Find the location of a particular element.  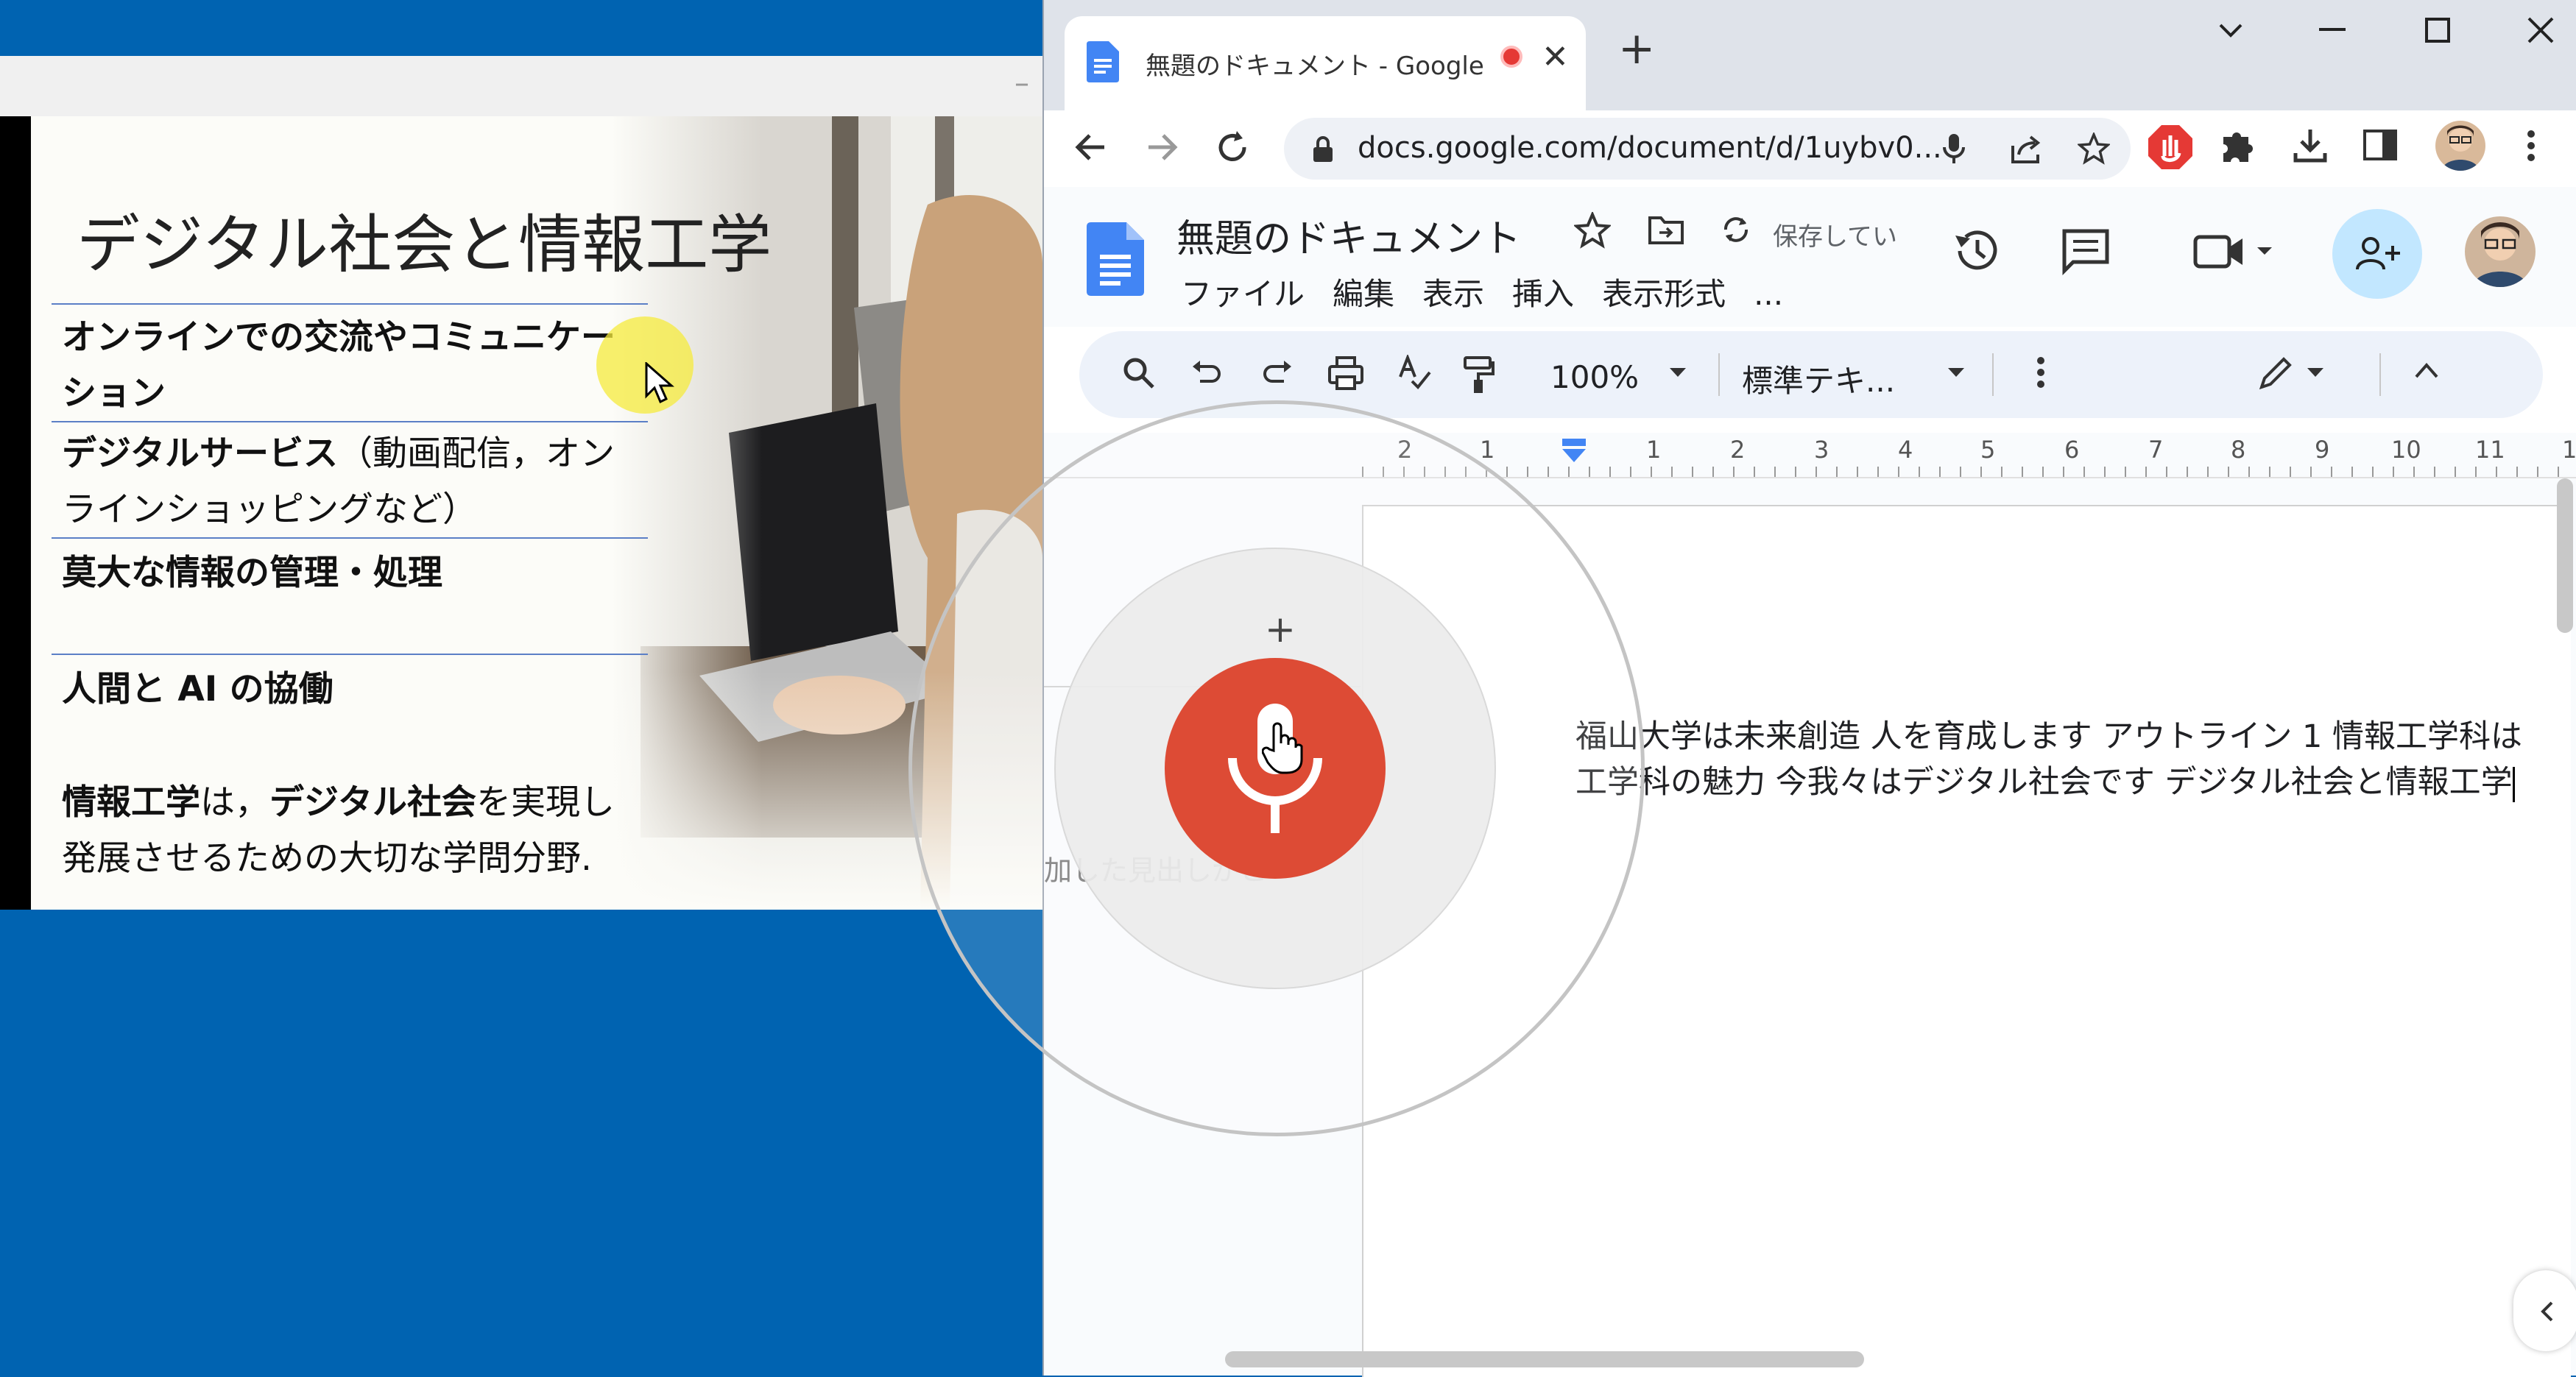

close-icon is located at coordinates (2541, 30).